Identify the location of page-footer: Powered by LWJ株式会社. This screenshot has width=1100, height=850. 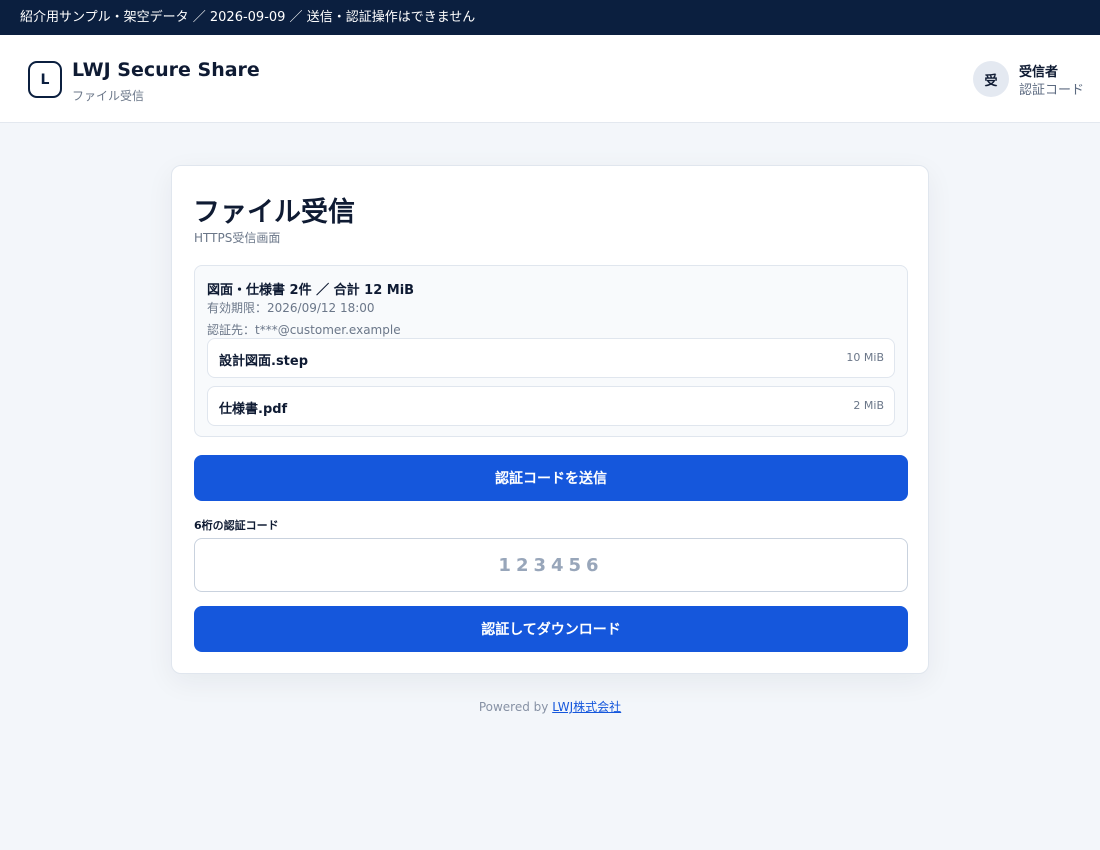
(550, 706).